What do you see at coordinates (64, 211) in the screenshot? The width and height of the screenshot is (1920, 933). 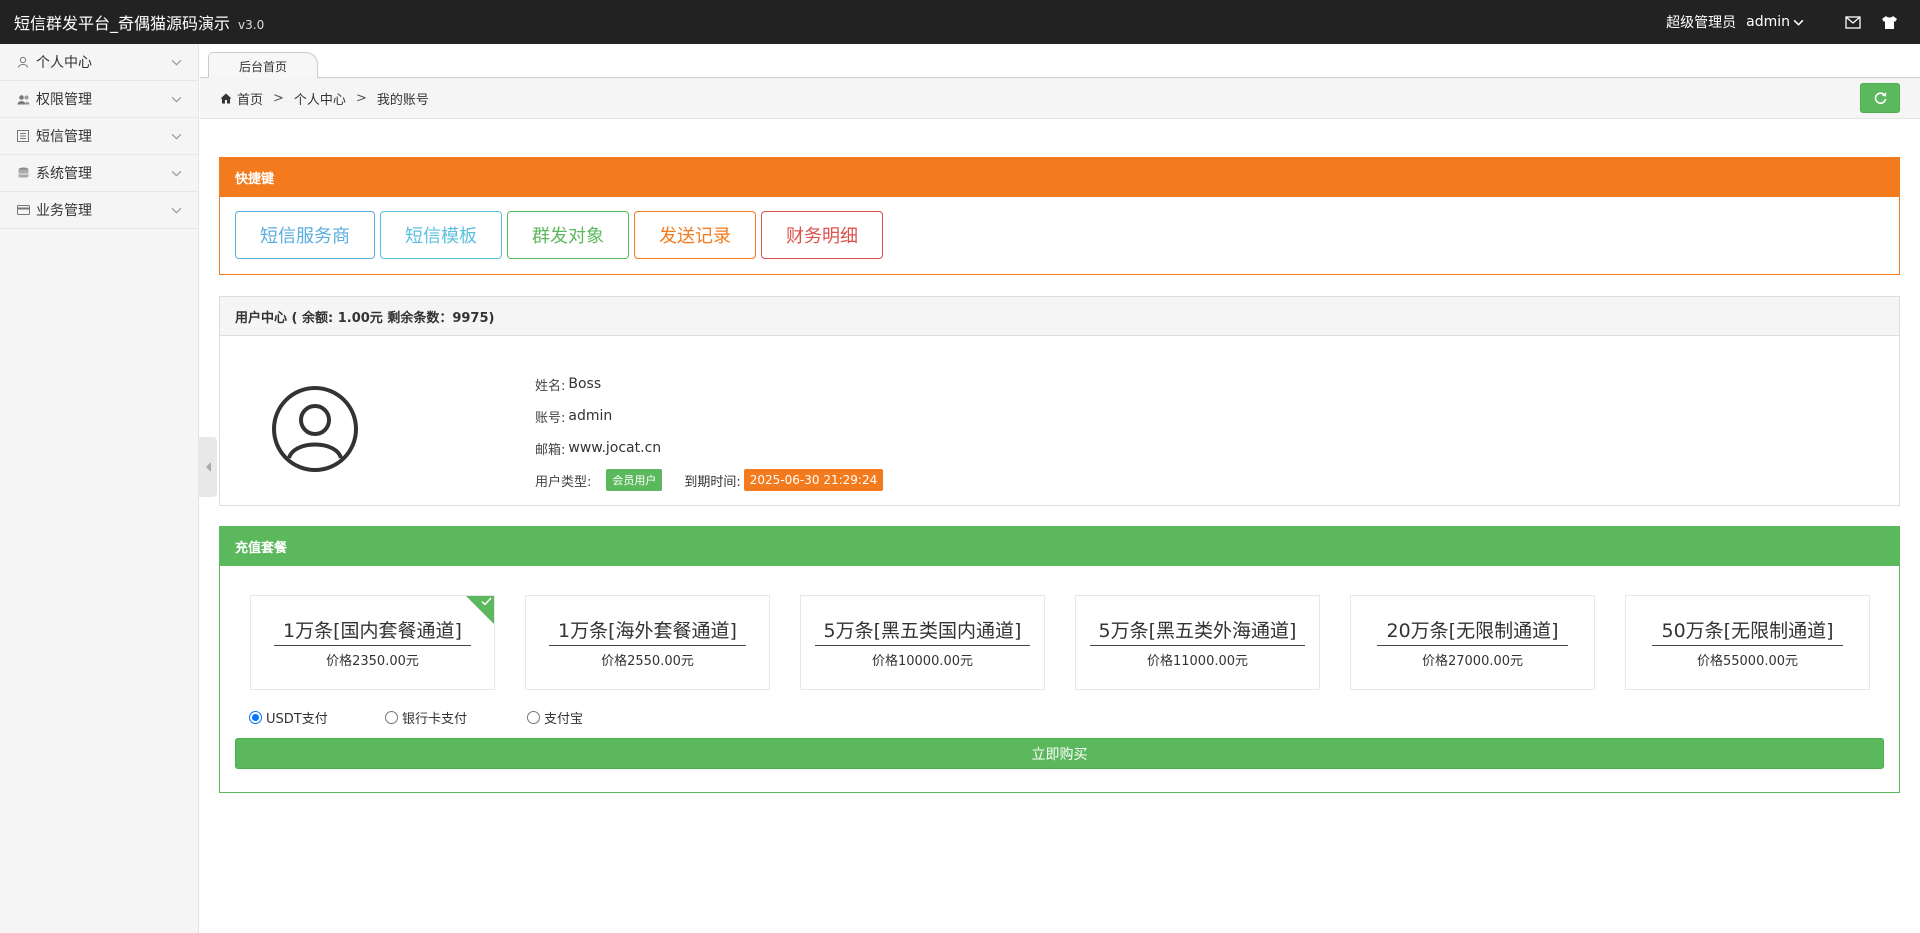 I see `sidebar-item-label: 业务管理` at bounding box center [64, 211].